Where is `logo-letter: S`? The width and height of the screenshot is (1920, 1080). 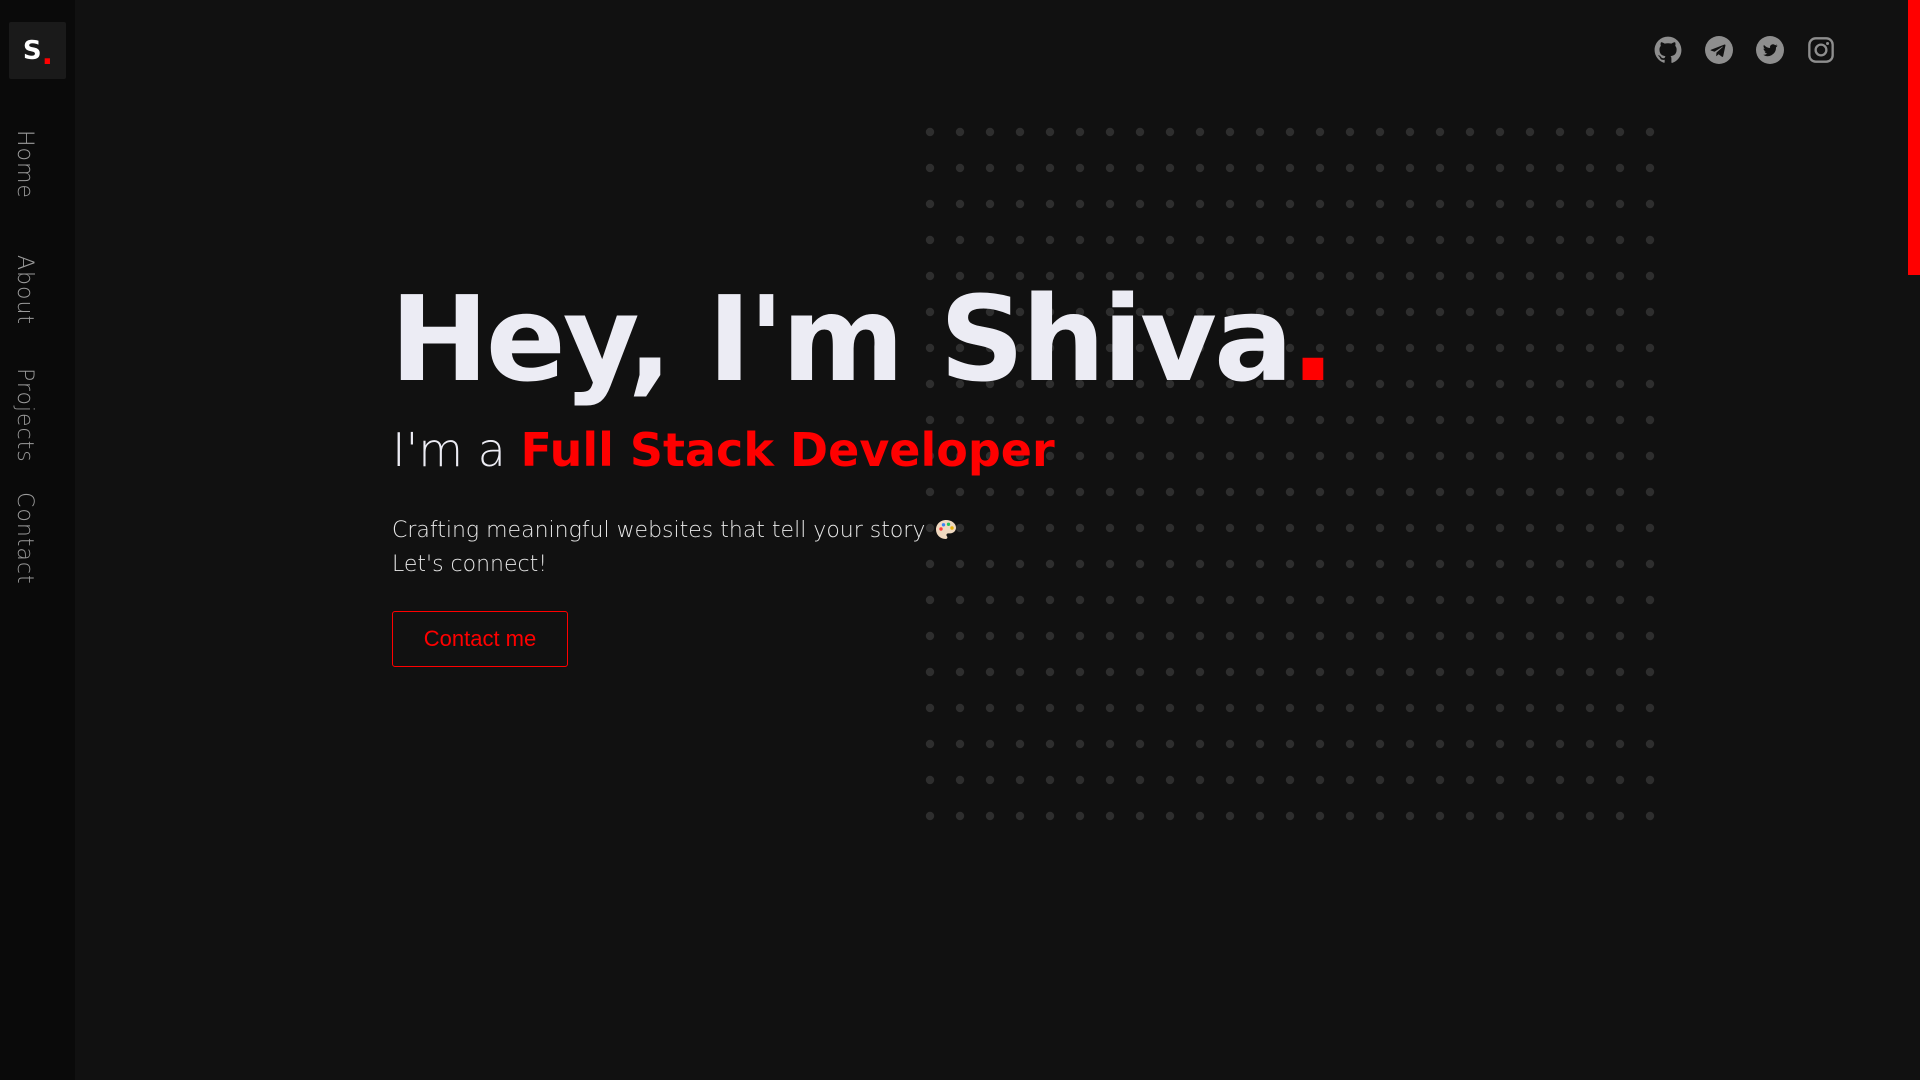
logo-letter: S is located at coordinates (32, 50).